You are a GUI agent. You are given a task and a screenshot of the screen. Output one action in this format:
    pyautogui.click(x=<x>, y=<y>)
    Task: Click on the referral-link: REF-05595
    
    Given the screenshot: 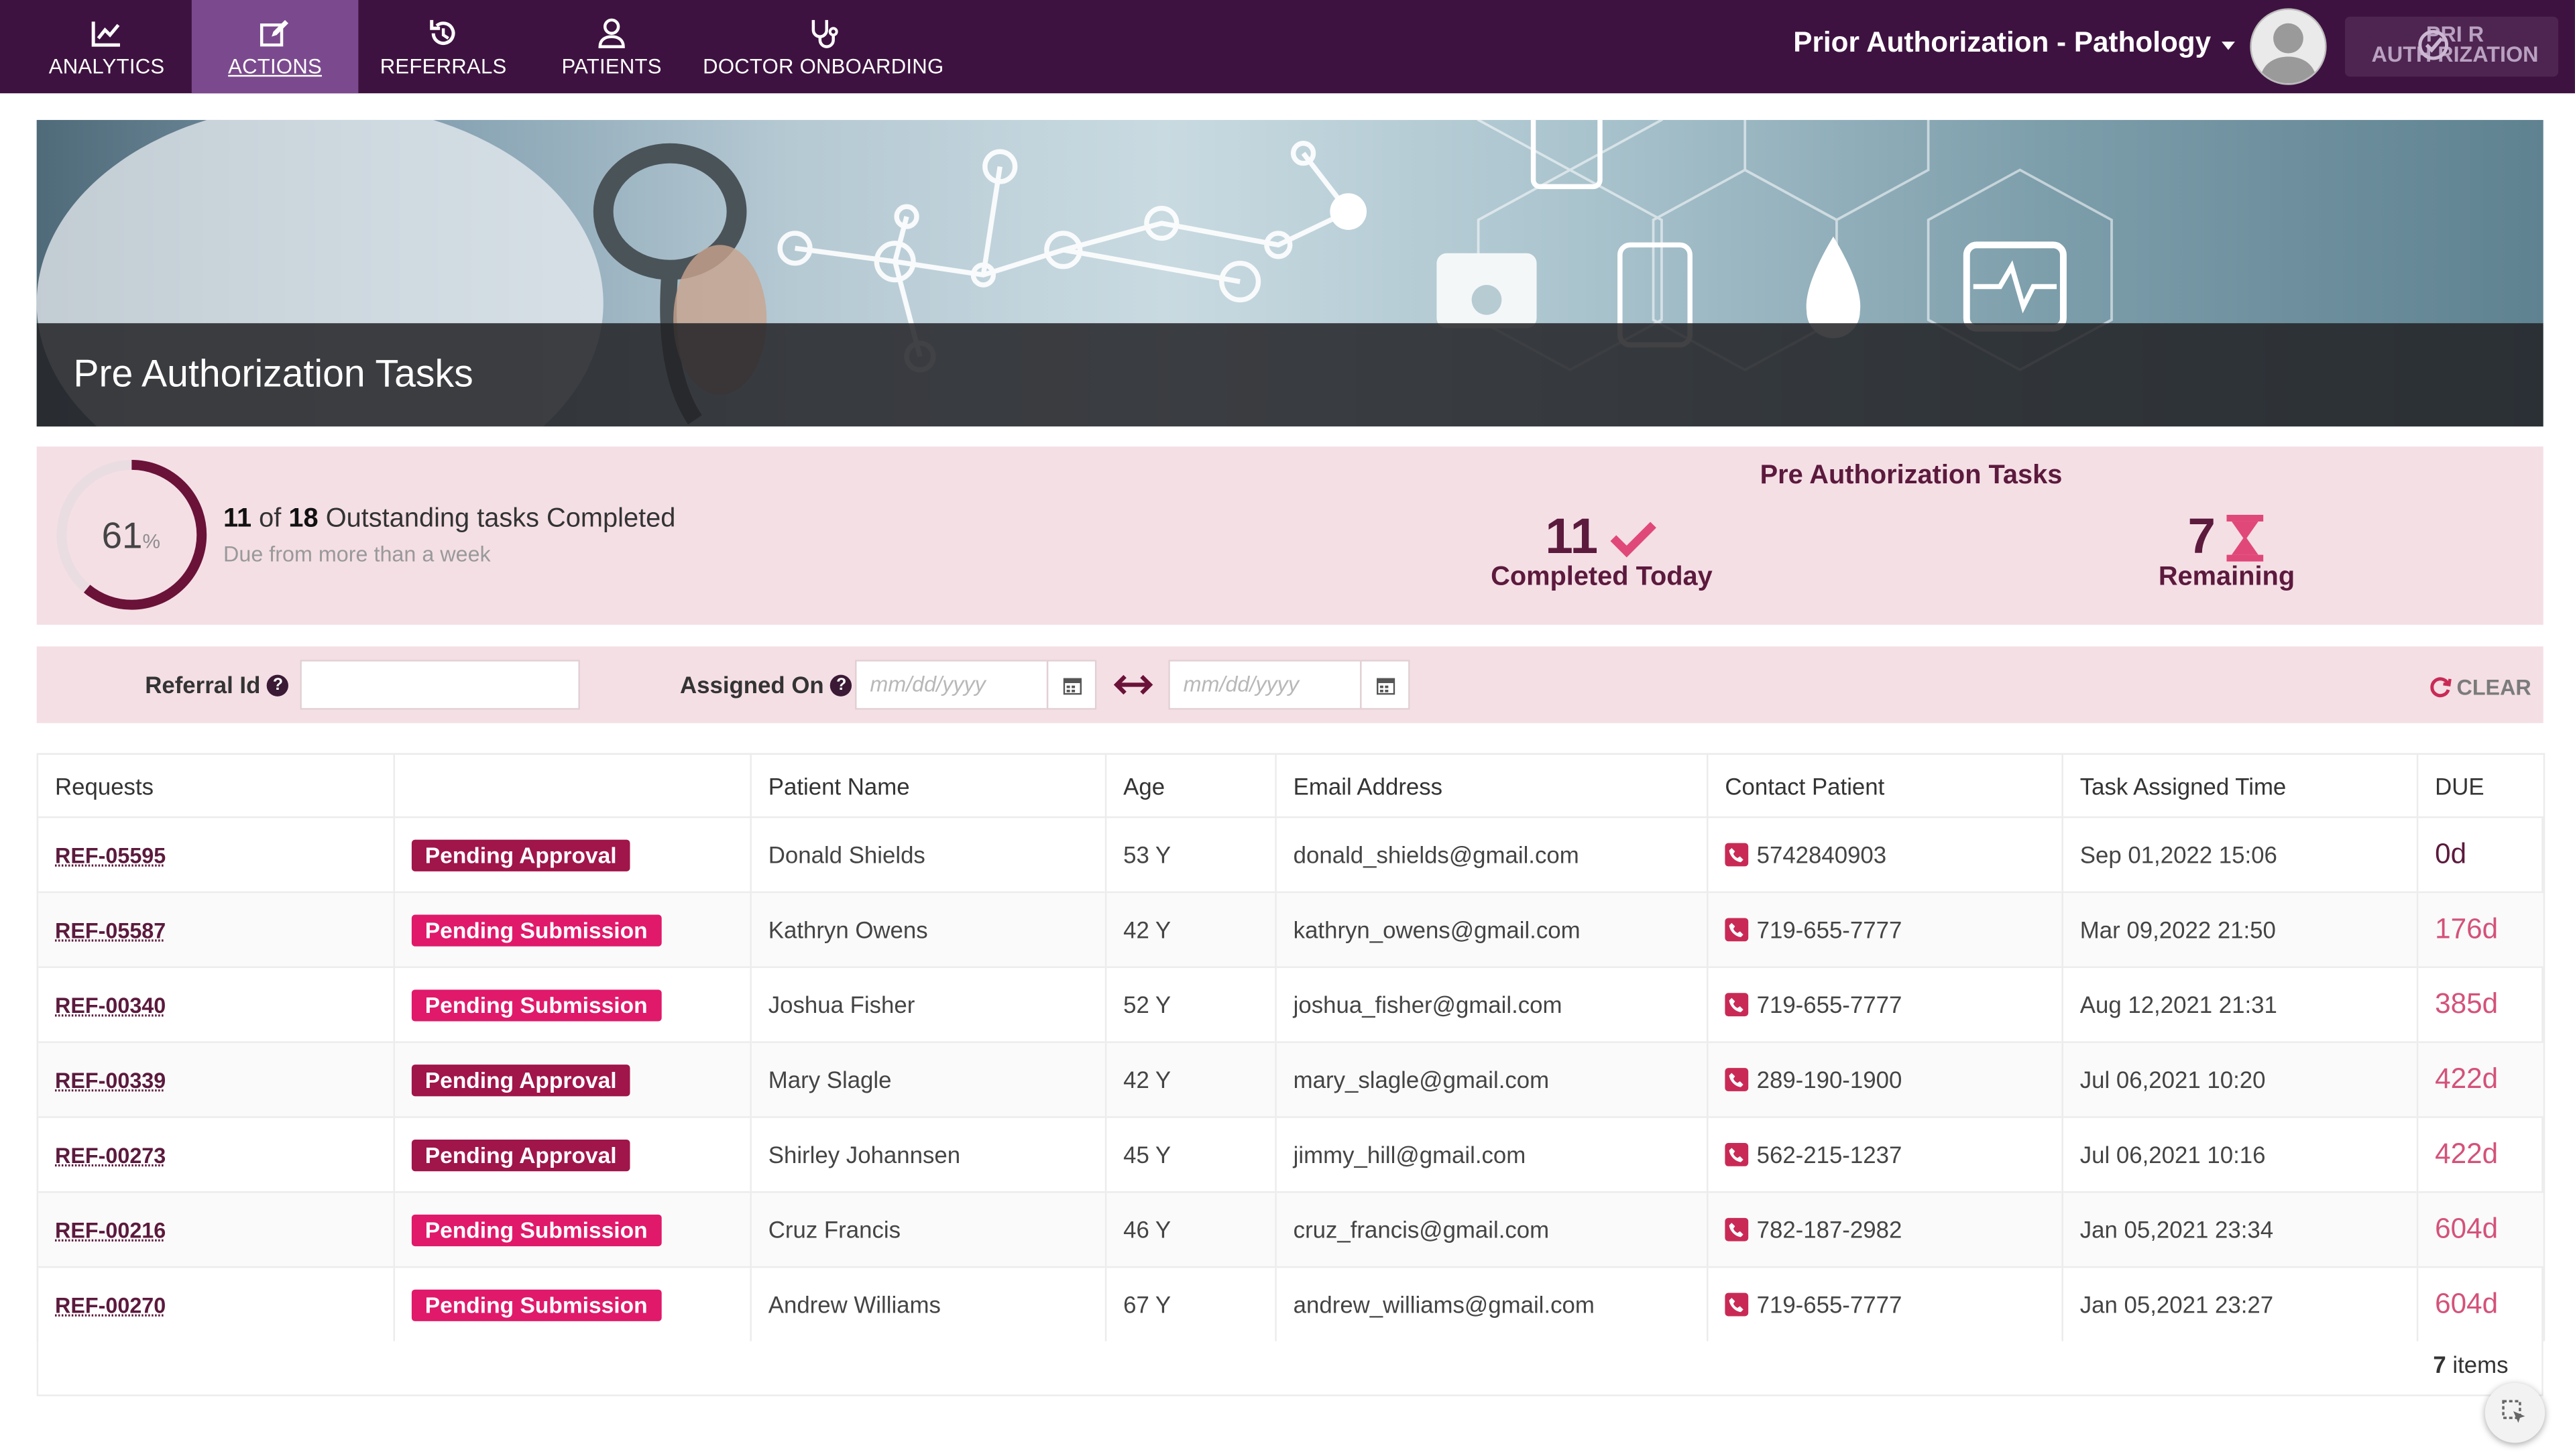 What is the action you would take?
    pyautogui.click(x=110, y=855)
    